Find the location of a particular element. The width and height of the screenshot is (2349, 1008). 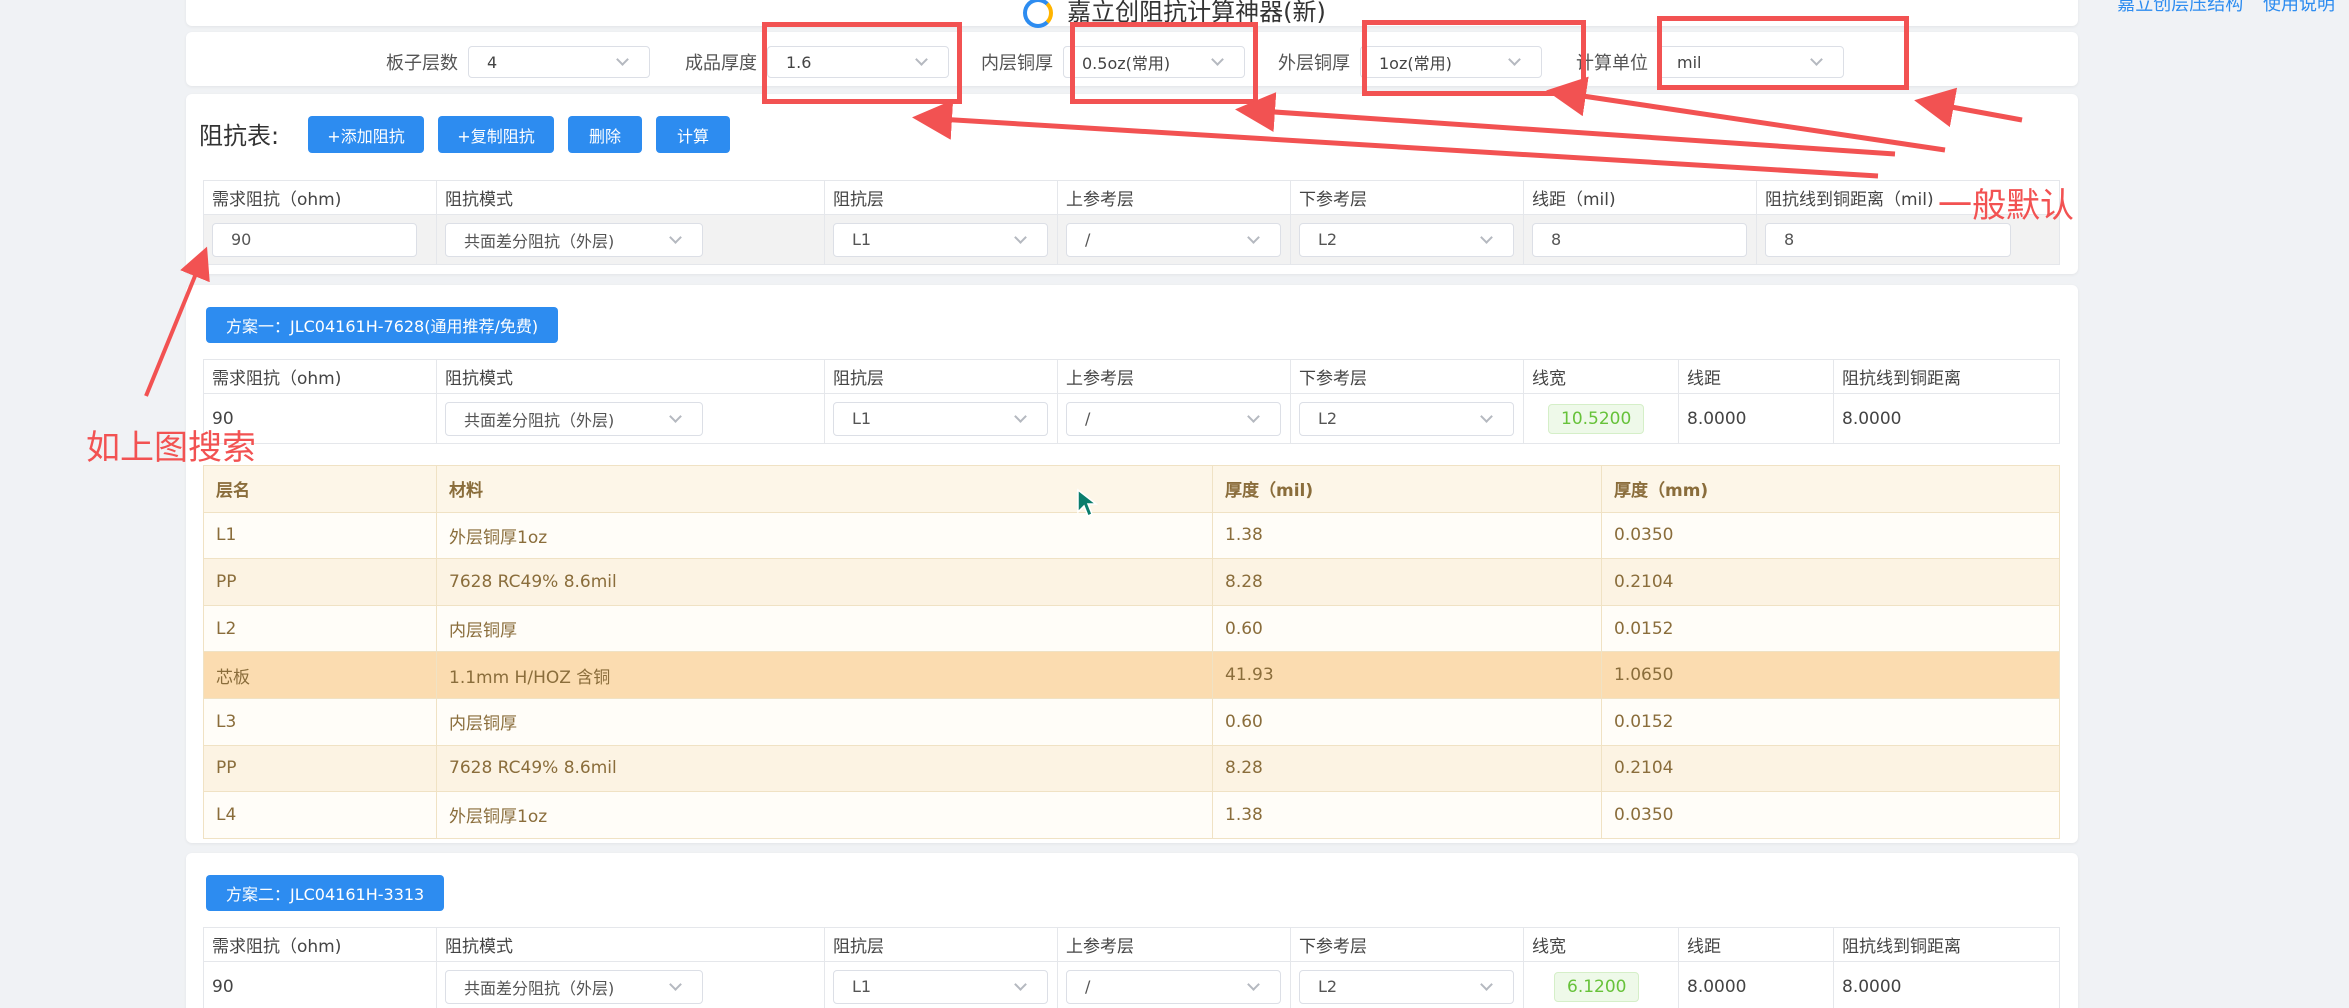

annotation-search: 如上图搜索 is located at coordinates (171, 448).